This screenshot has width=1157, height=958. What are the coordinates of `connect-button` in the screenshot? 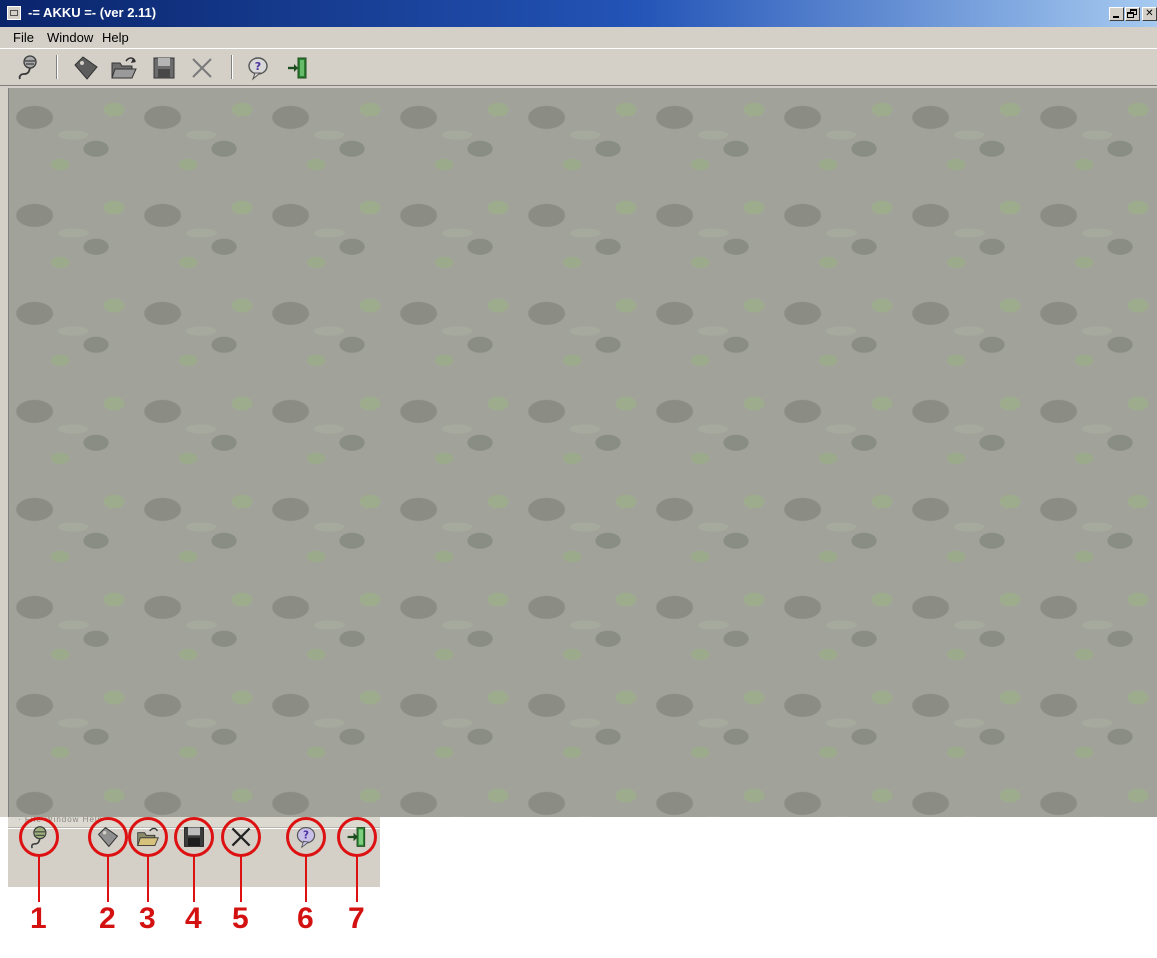 It's located at (28, 68).